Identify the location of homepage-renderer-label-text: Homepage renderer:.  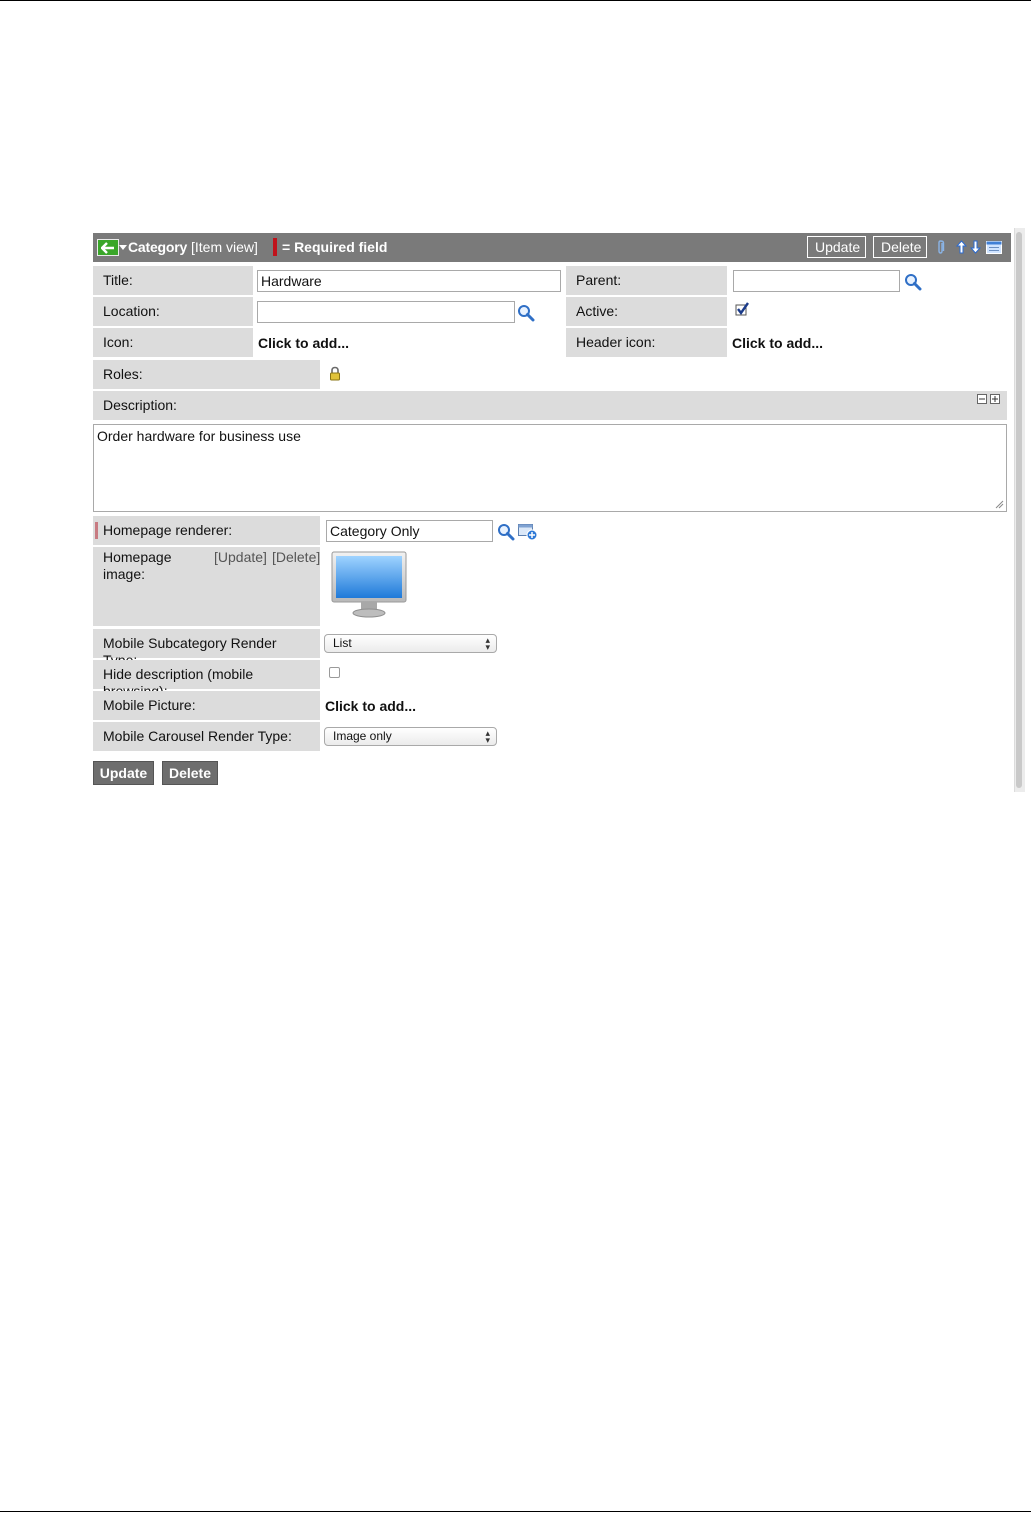
(168, 530).